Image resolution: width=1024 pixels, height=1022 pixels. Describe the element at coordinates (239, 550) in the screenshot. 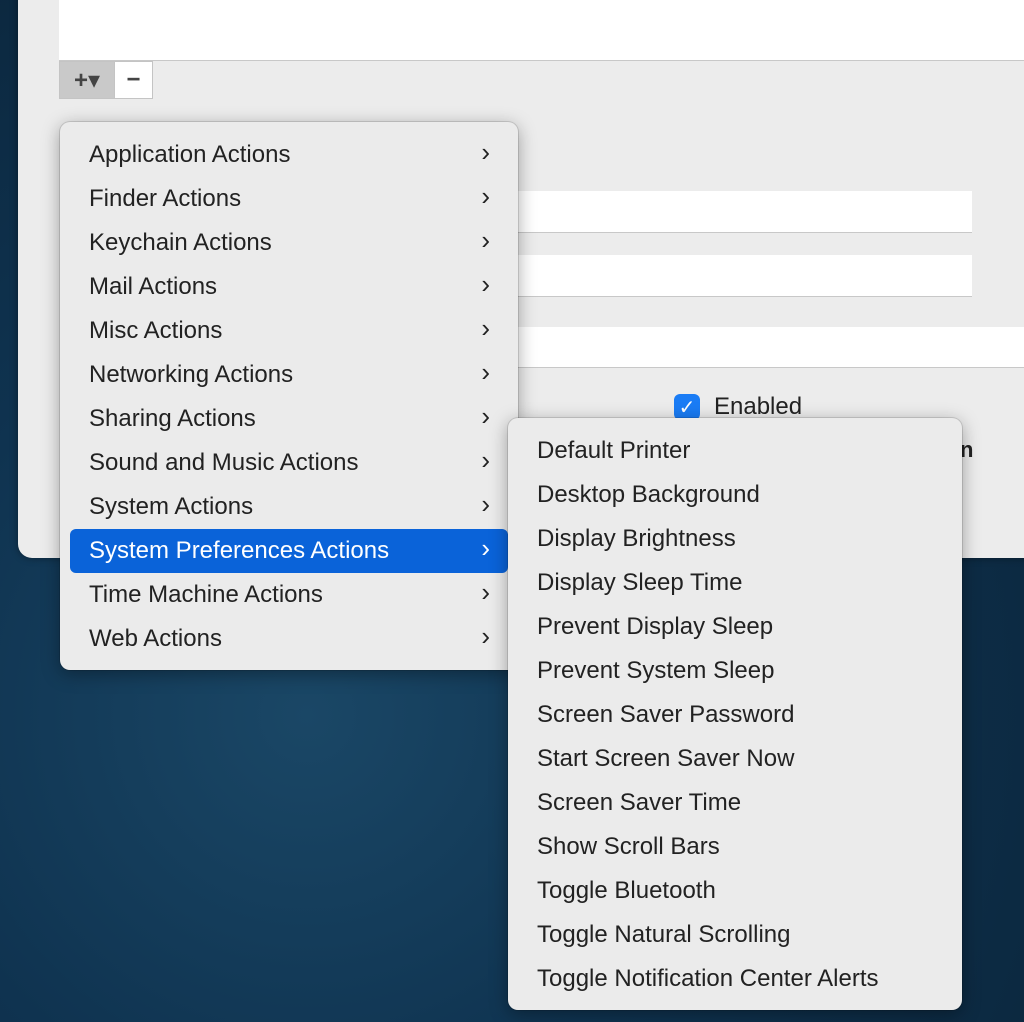

I see `menu-item-label: System Preferences Actions` at that location.